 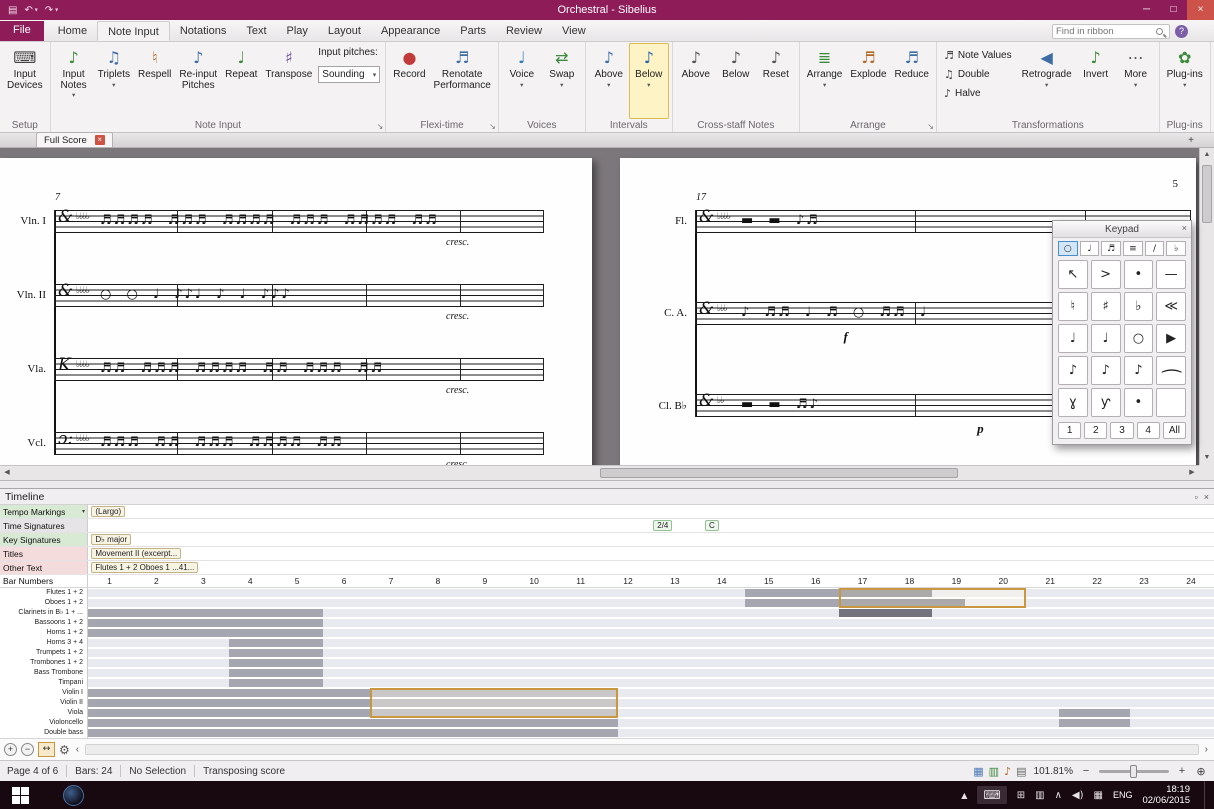 I want to click on clock: 18:19 02/06/2015, so click(x=1166, y=795).